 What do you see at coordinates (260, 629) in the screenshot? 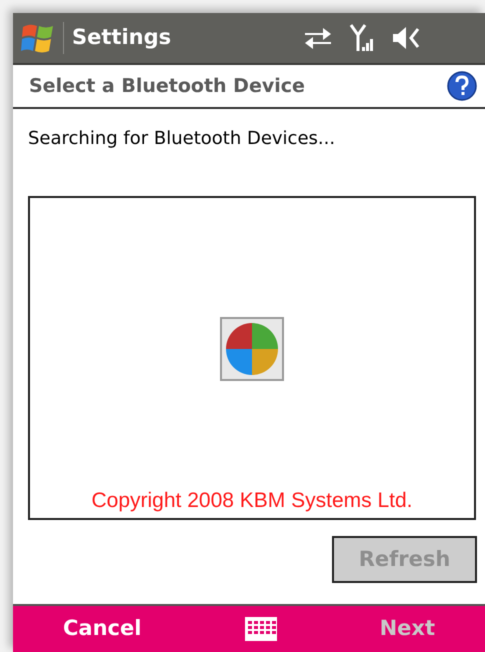
I see `keyboard-icon` at bounding box center [260, 629].